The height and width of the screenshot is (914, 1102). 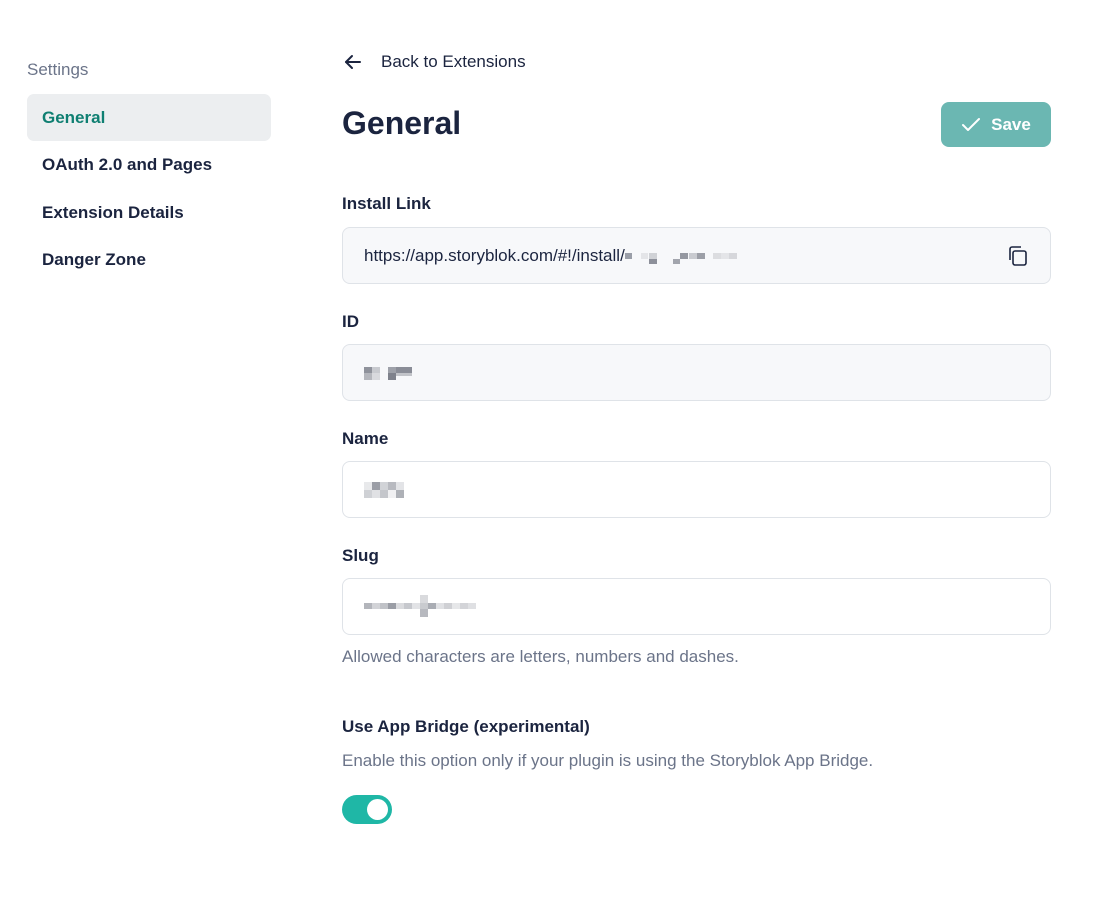 I want to click on install-link-label: Install Link, so click(x=386, y=203).